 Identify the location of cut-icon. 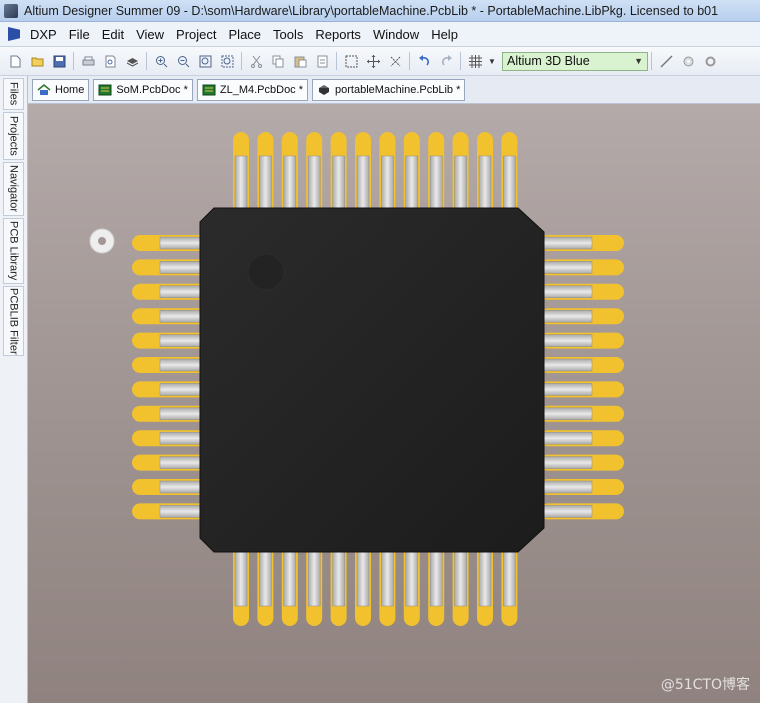
(256, 61).